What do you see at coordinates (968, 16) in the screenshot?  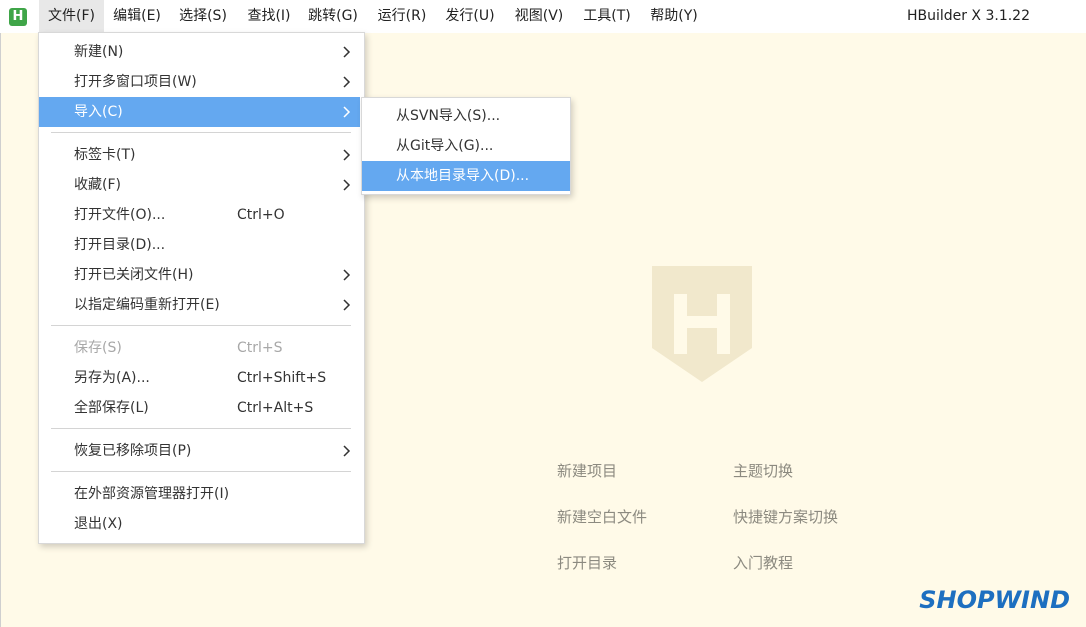 I see `version-label: HBuilder X 3.1.22` at bounding box center [968, 16].